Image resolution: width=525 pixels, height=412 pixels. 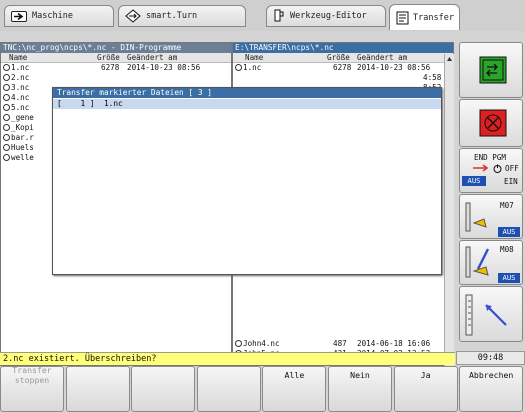 What do you see at coordinates (247, 104) in the screenshot?
I see `dialog-list-item: [ 1 ] 1.nc` at bounding box center [247, 104].